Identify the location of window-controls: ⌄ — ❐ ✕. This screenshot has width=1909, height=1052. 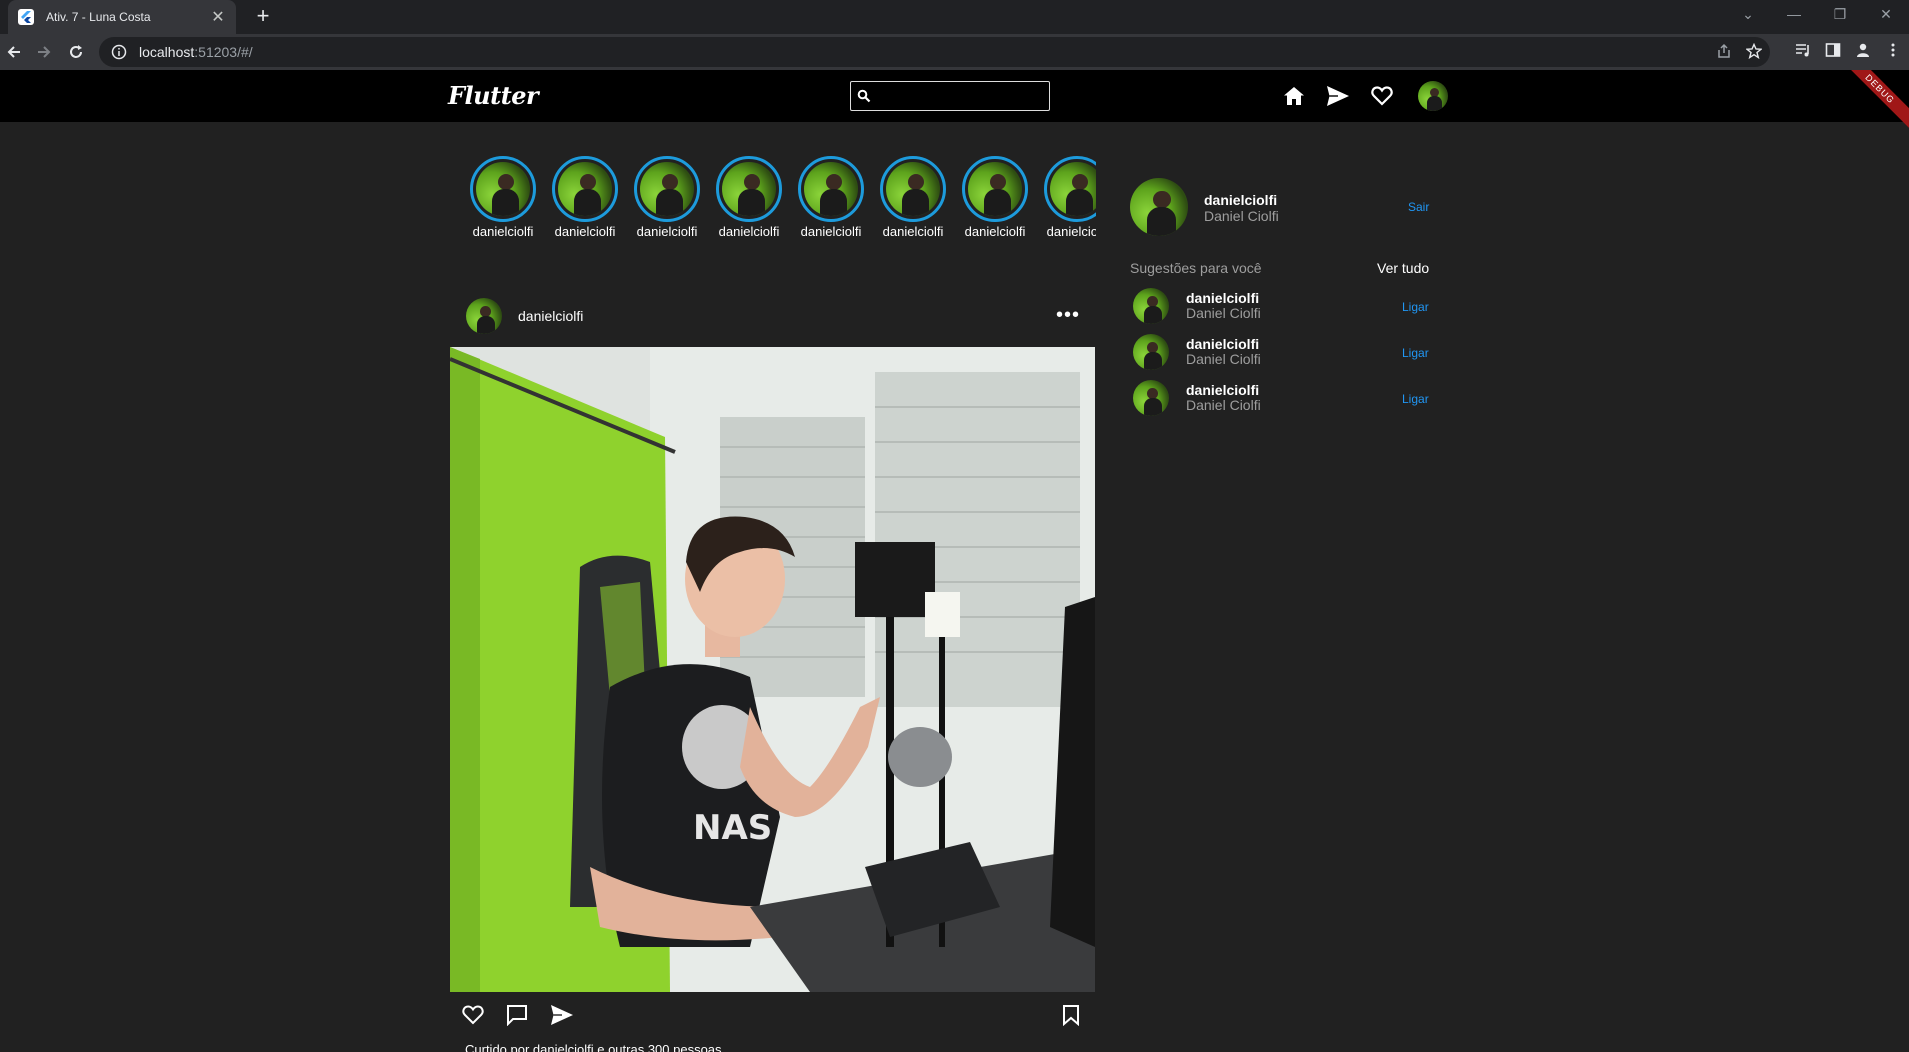
(1817, 15).